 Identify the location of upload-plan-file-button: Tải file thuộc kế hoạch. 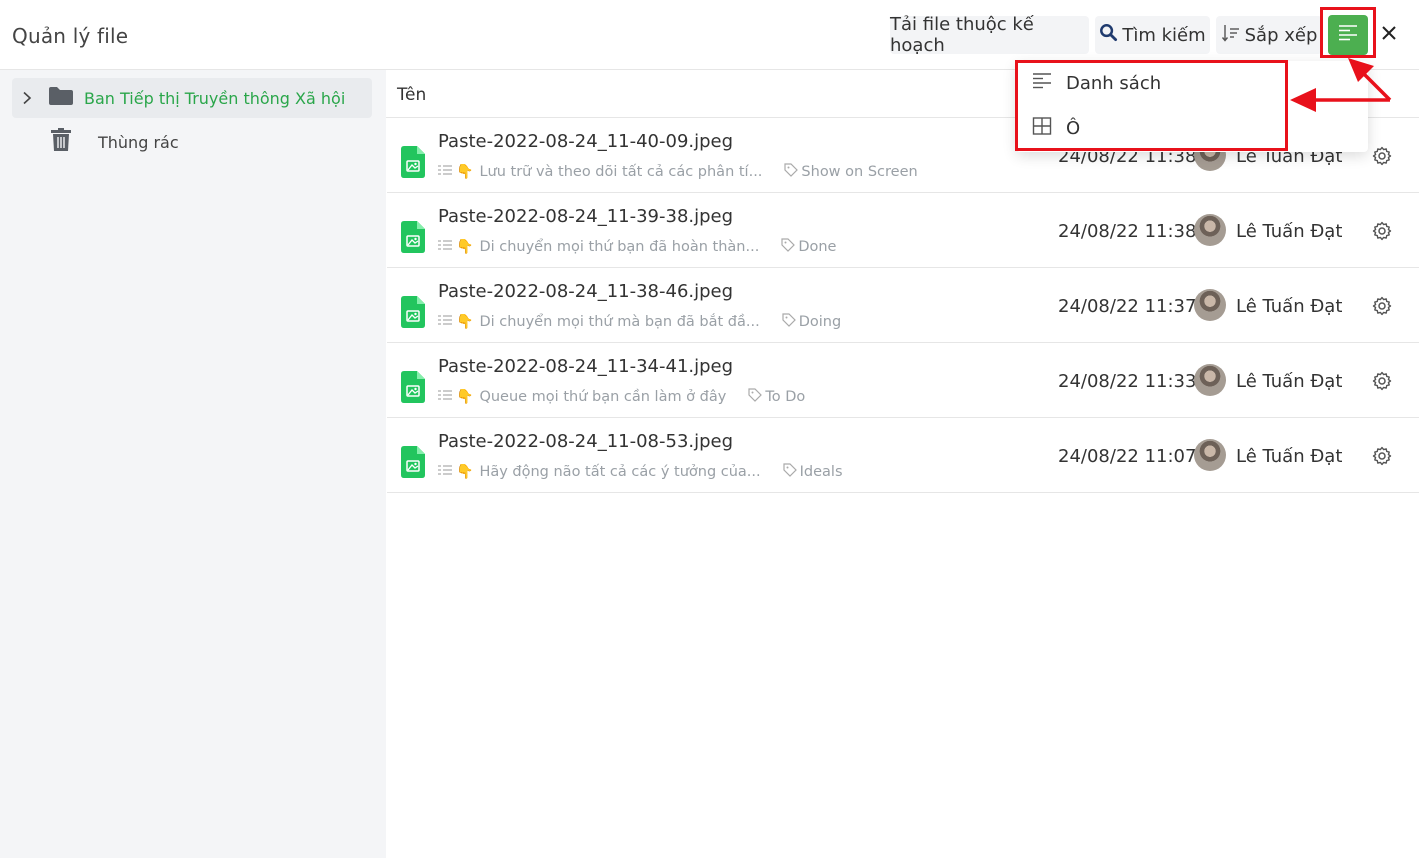
(989, 35).